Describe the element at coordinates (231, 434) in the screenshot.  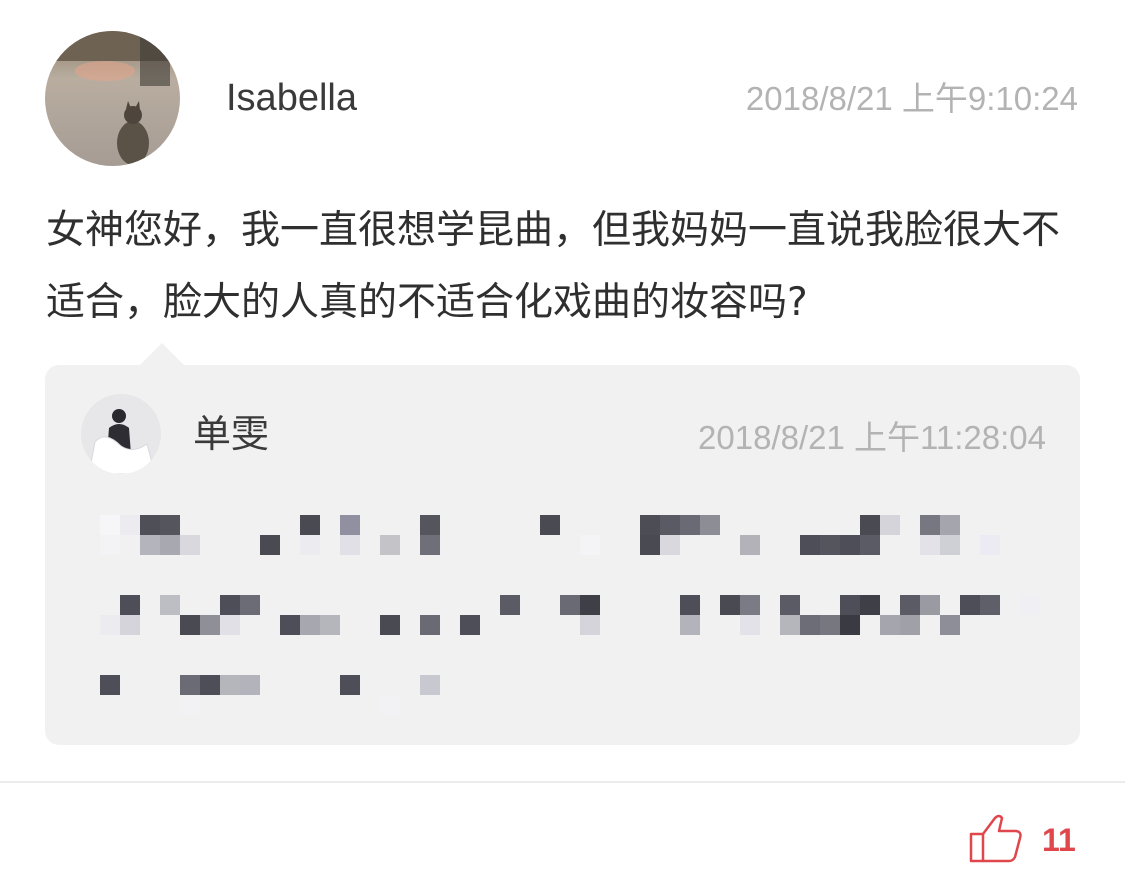
I see `reply-username: 单雯` at that location.